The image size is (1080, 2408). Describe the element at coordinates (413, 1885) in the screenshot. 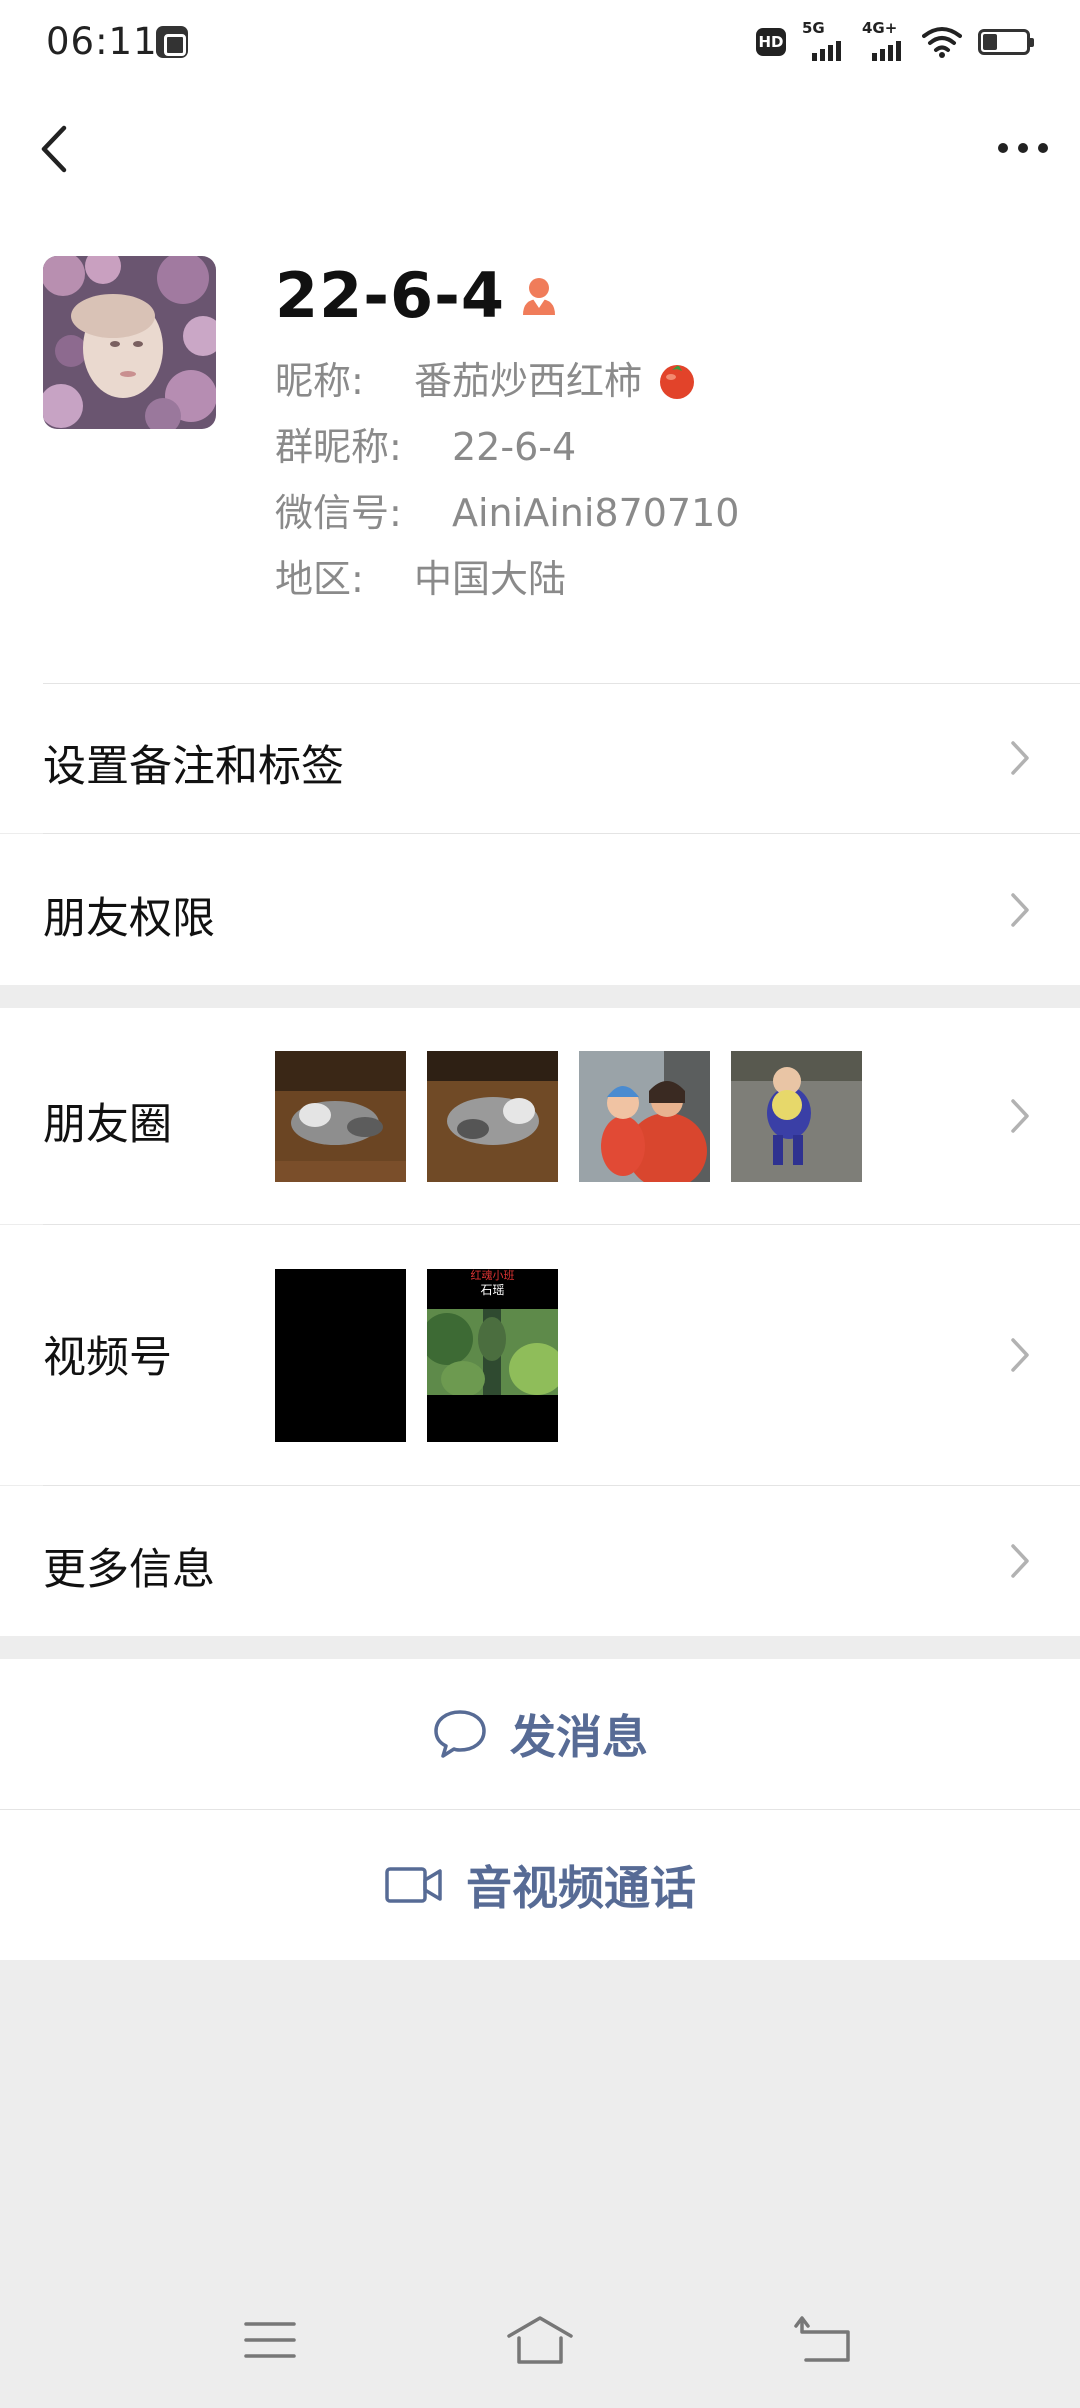

I see `video-camera-icon` at that location.